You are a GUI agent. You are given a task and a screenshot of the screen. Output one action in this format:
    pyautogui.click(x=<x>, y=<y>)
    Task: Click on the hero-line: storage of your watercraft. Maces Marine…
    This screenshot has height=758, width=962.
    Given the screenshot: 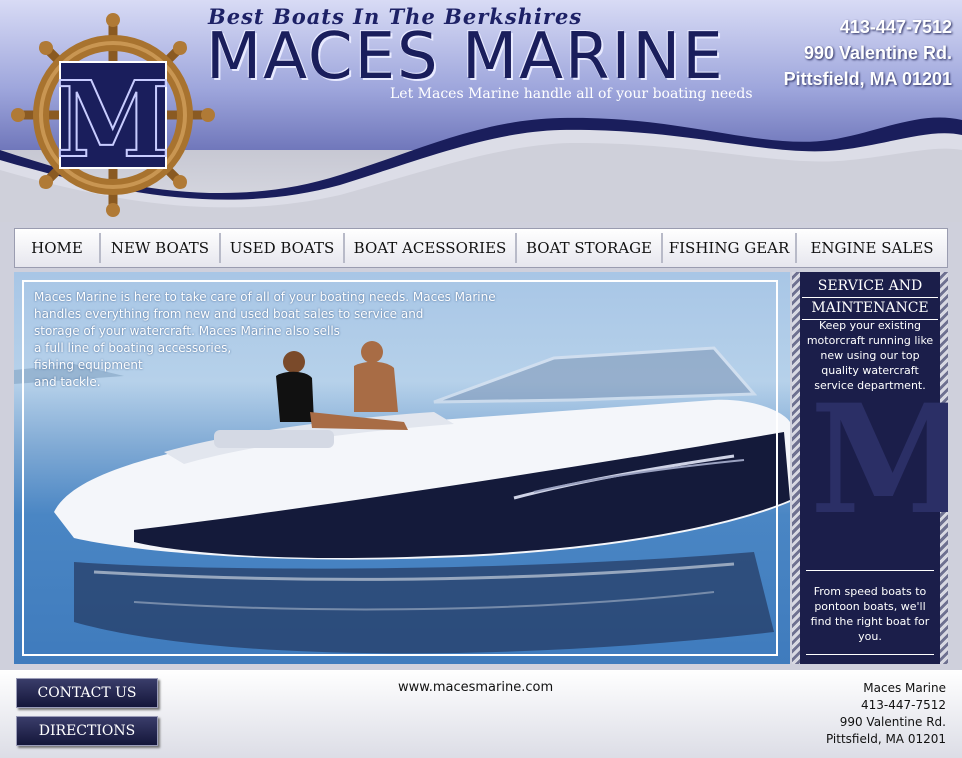 What is the action you would take?
    pyautogui.click(x=187, y=331)
    